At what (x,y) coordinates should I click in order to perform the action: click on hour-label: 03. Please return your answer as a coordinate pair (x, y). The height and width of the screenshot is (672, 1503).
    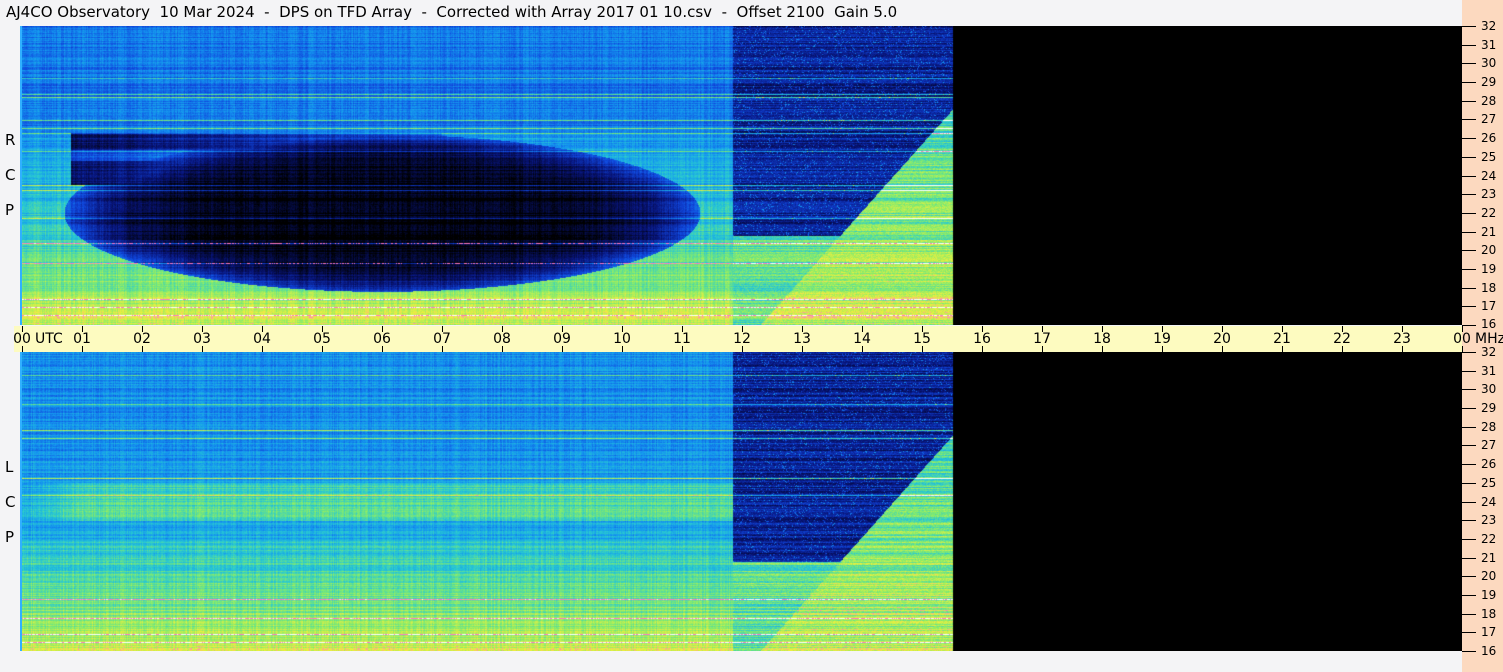
    Looking at the image, I should click on (202, 339).